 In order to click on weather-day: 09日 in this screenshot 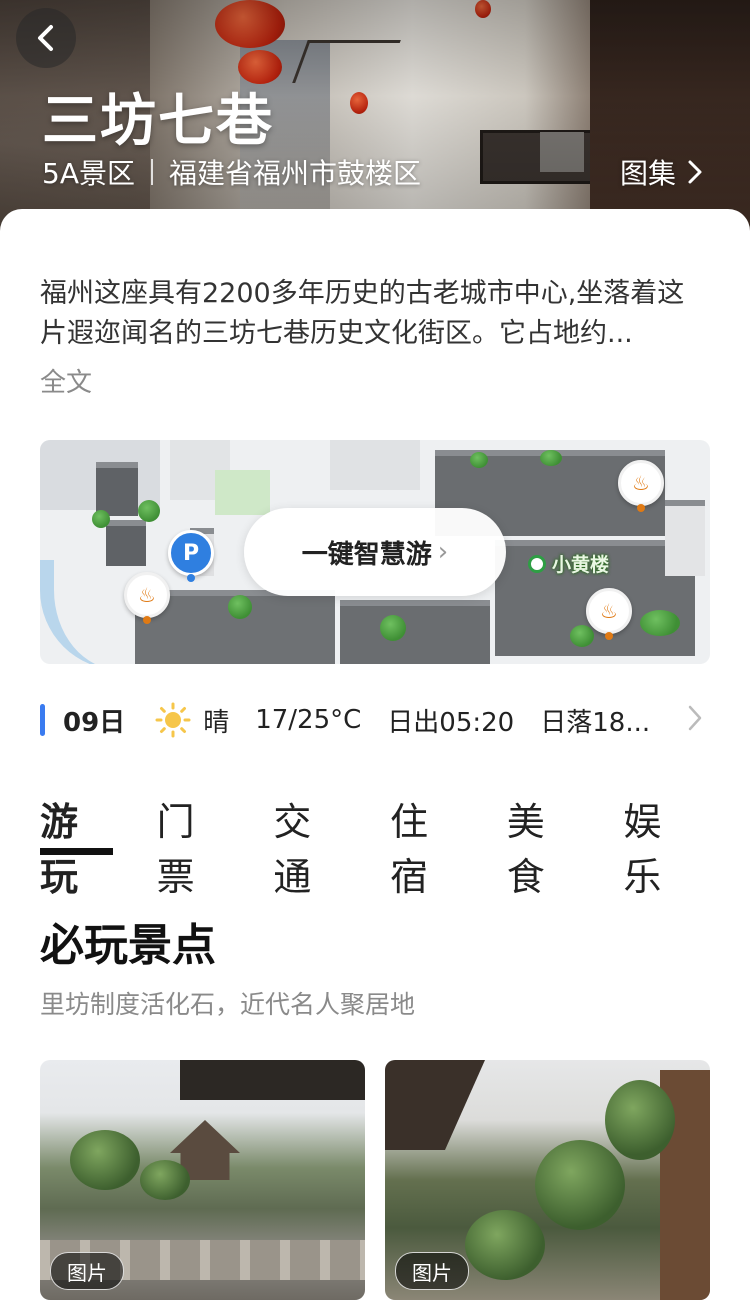, I will do `click(94, 722)`.